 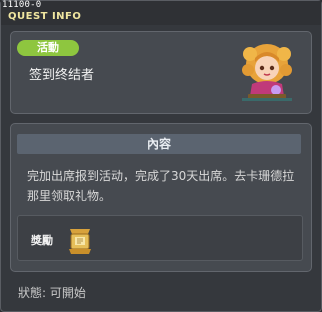 I want to click on window-title: QUEST INFO, so click(x=45, y=16).